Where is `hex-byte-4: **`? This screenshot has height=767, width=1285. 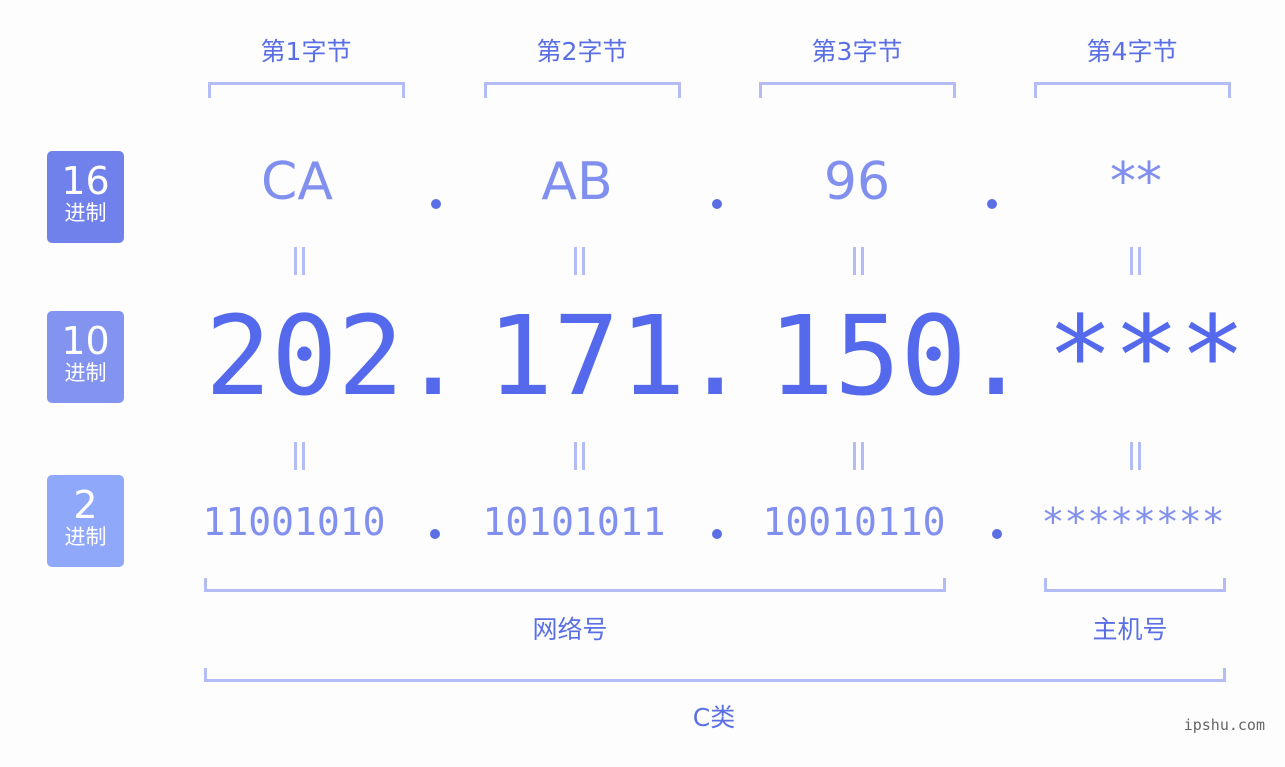 hex-byte-4: ** is located at coordinates (1136, 182).